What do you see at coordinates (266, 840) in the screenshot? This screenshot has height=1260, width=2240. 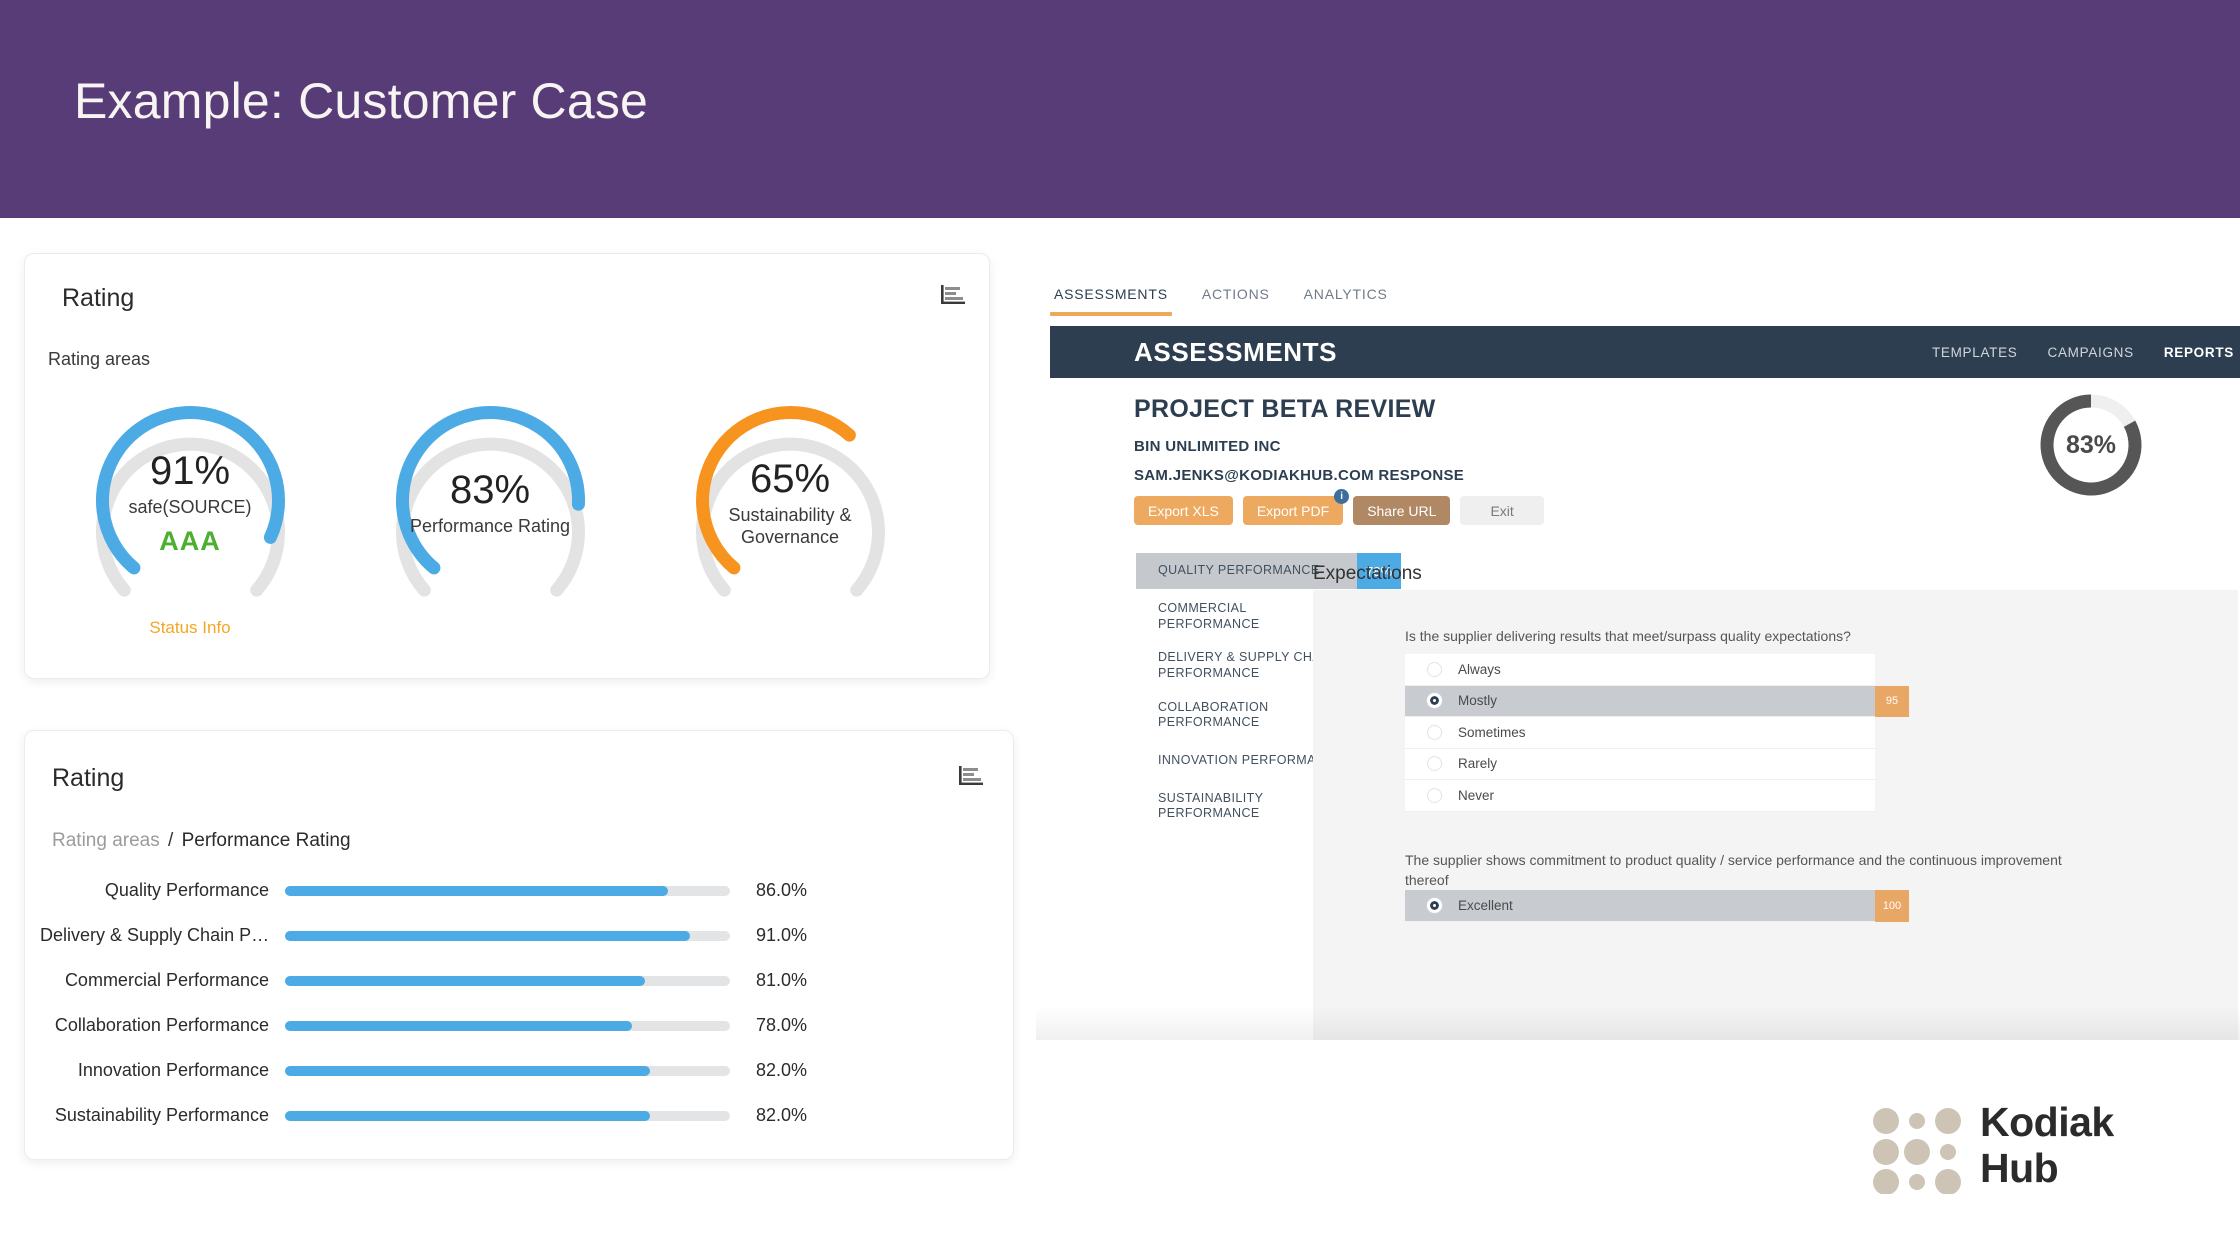 I see `breadcrumb-current: Performance Rating` at bounding box center [266, 840].